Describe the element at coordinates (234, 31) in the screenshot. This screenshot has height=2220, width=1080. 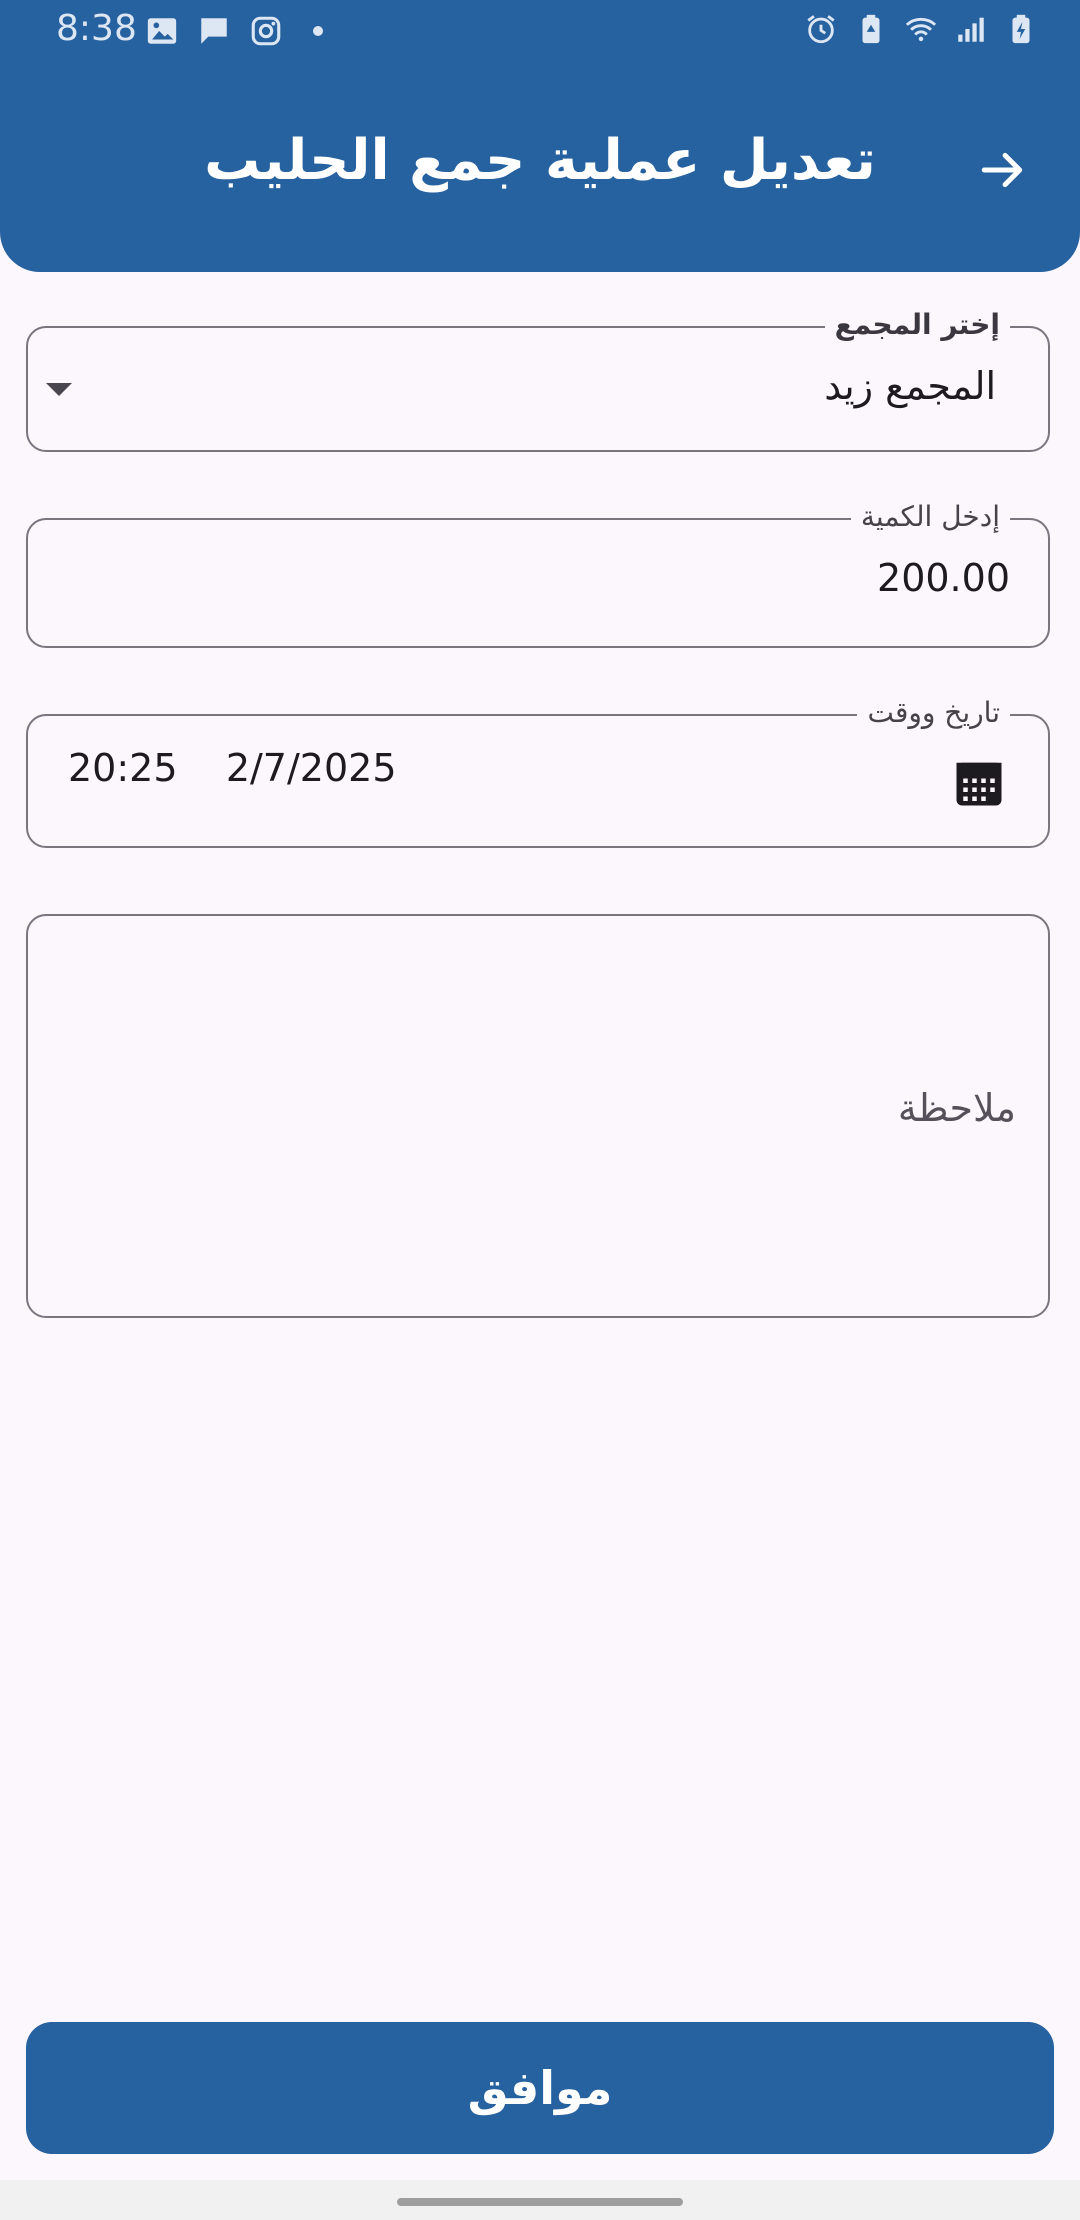
I see `status-icons-left` at that location.